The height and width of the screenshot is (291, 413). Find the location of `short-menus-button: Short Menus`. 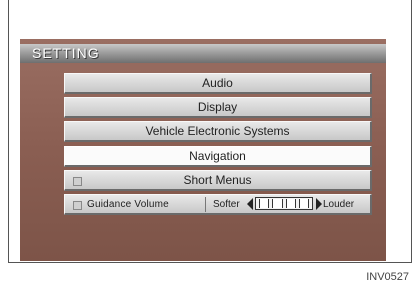

short-menus-button: Short Menus is located at coordinates (218, 180).